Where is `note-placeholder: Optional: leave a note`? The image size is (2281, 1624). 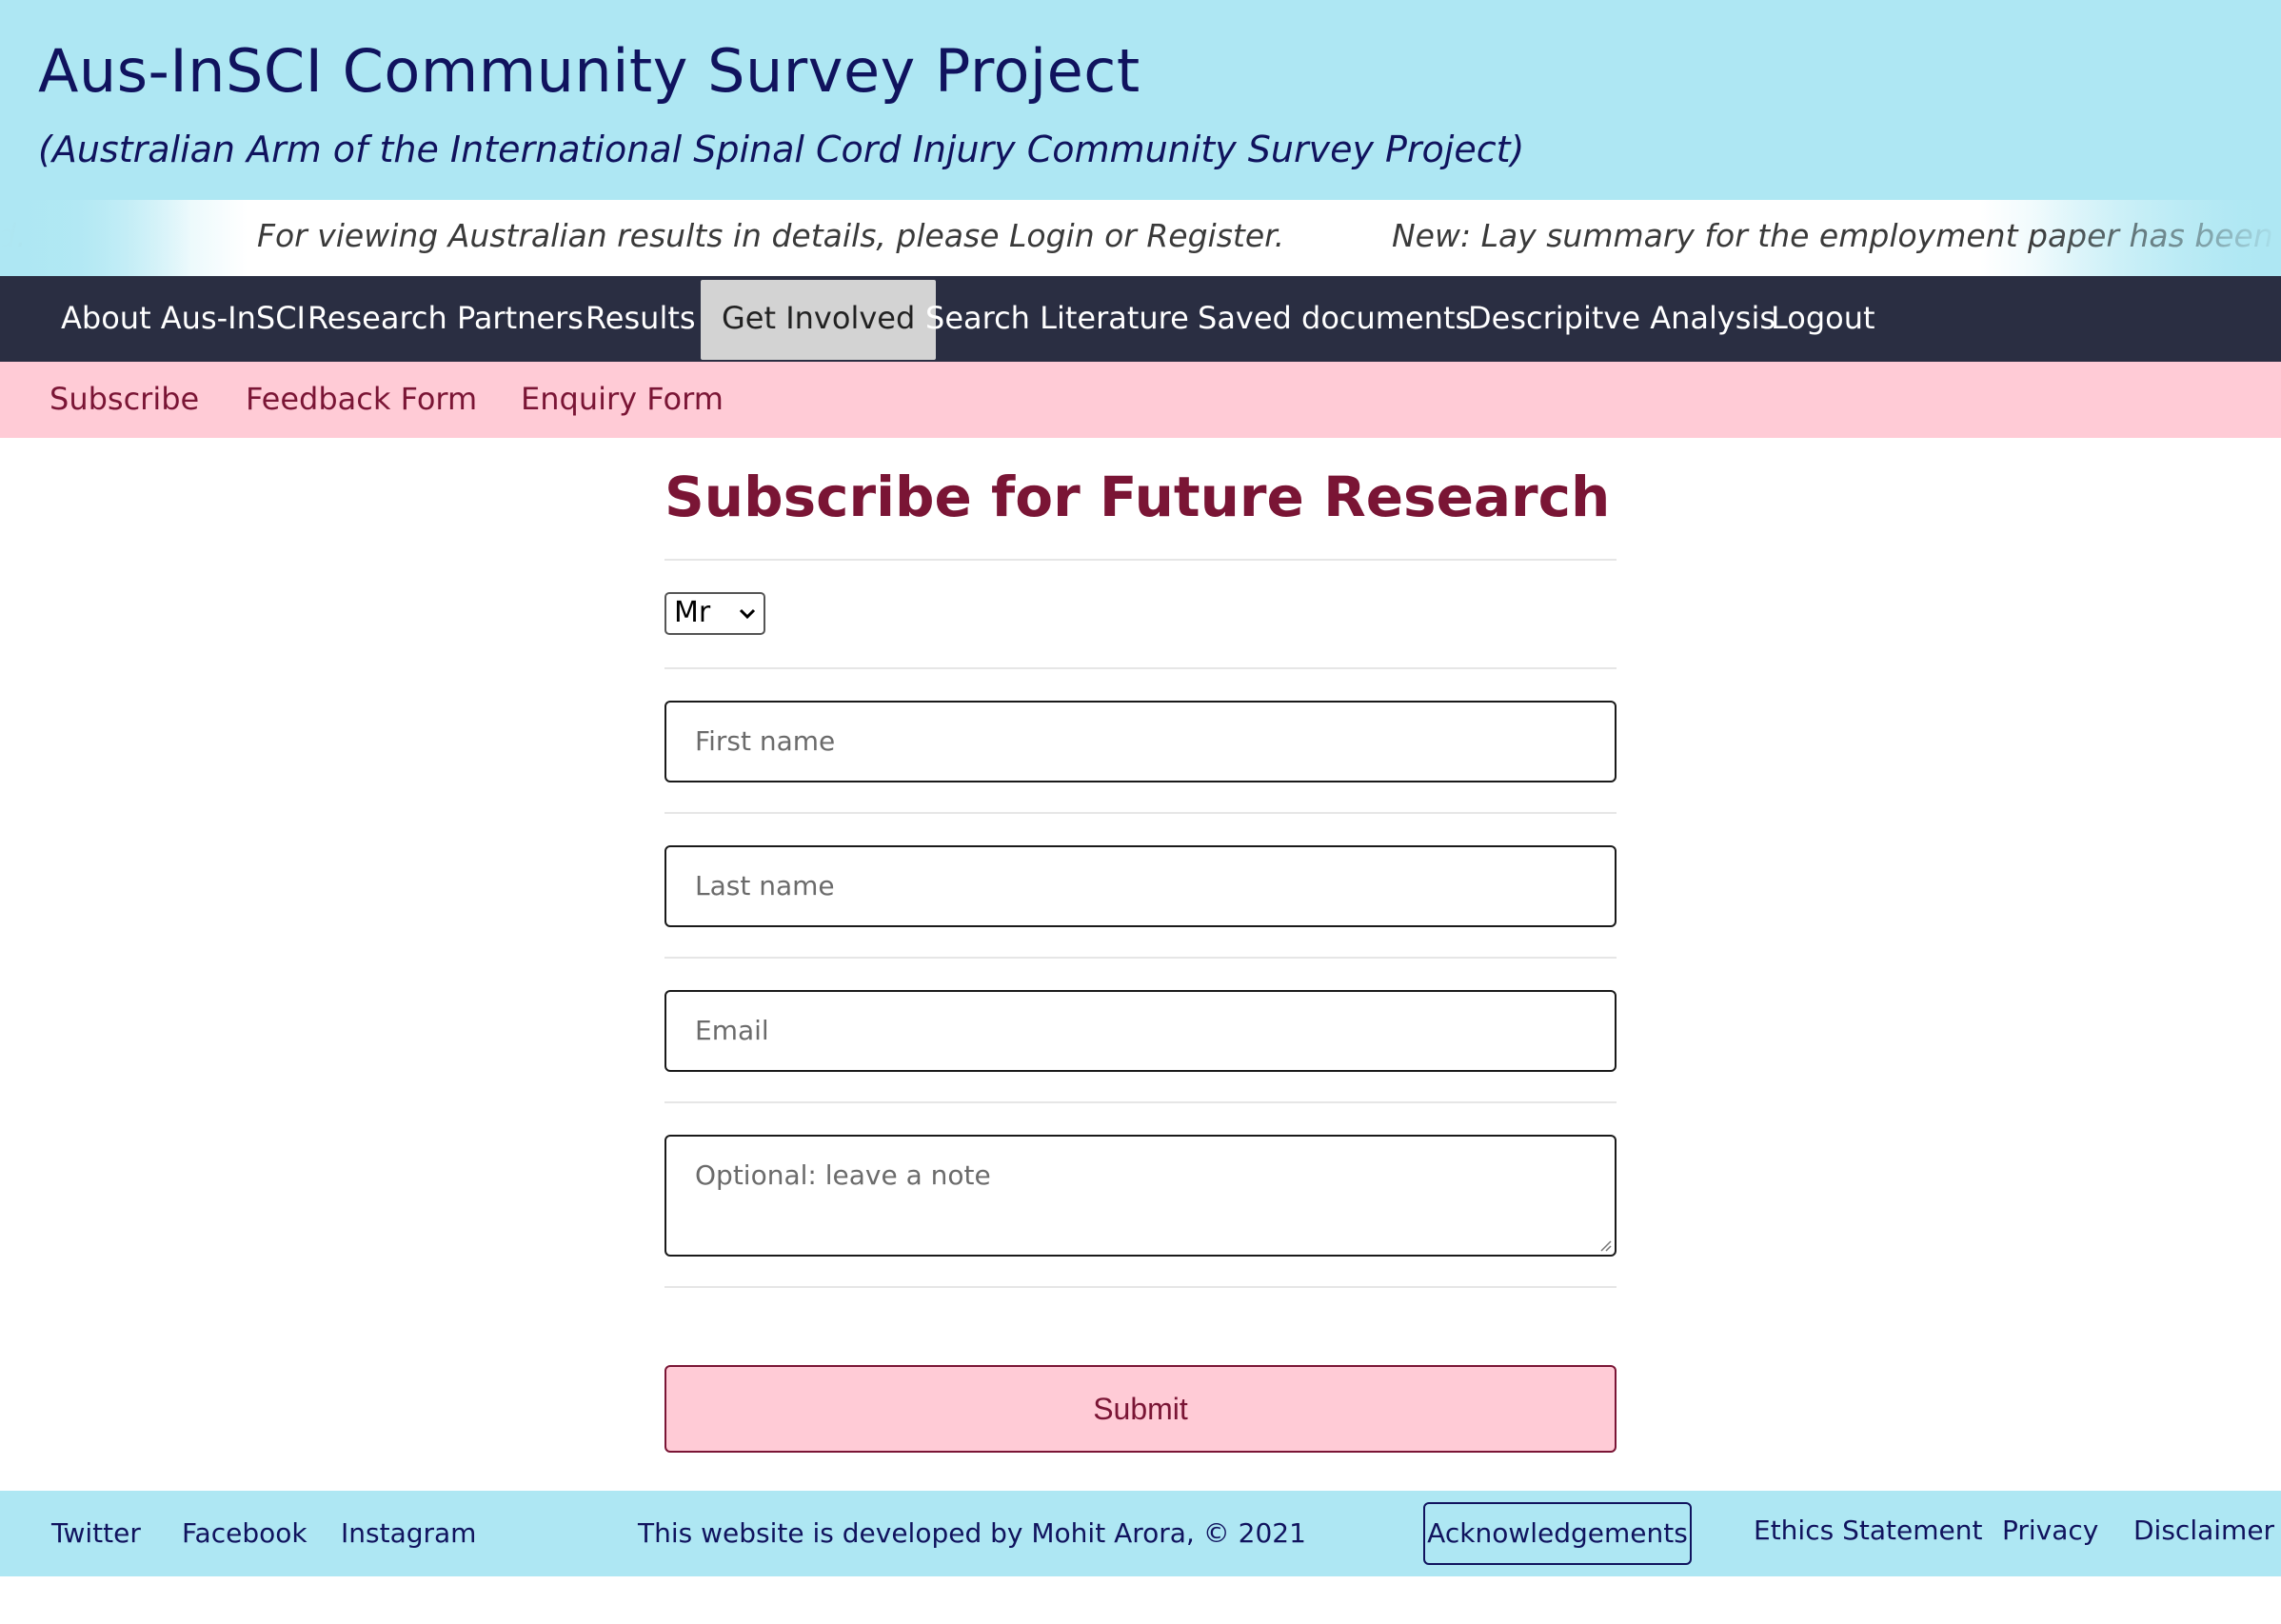 note-placeholder: Optional: leave a note is located at coordinates (843, 1175).